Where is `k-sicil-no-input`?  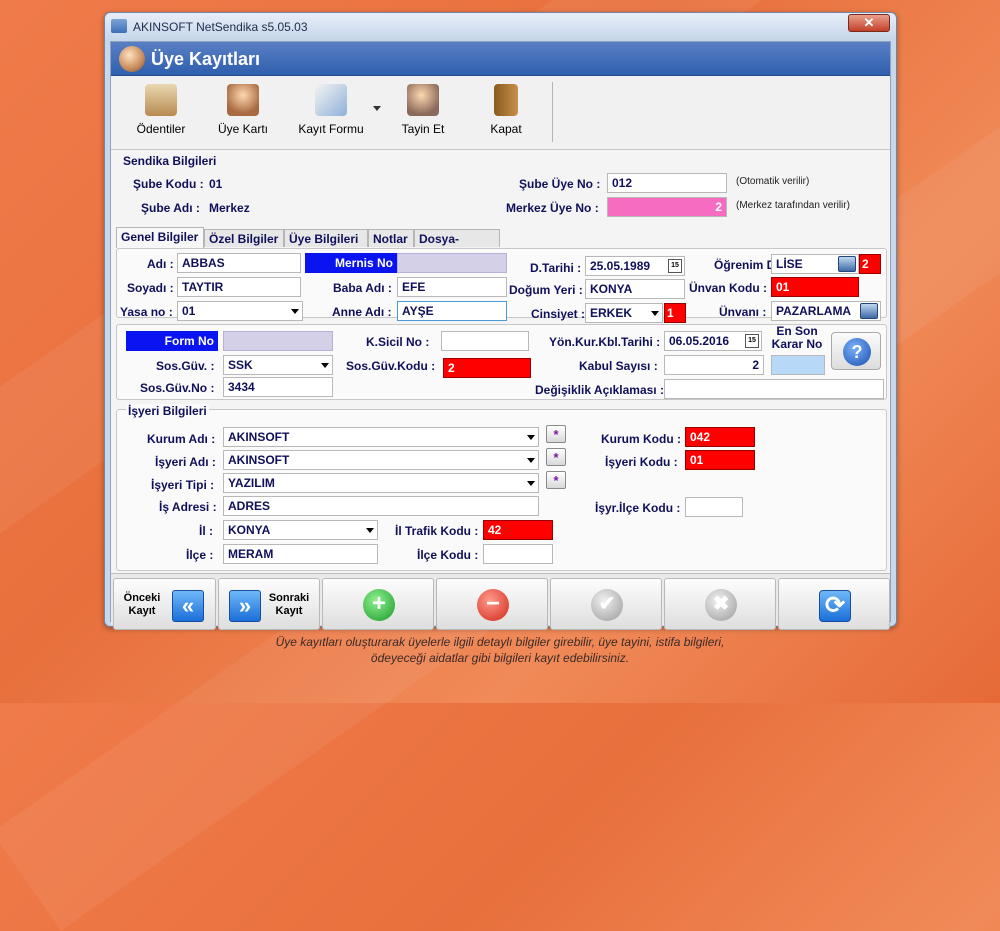
k-sicil-no-input is located at coordinates (485, 341).